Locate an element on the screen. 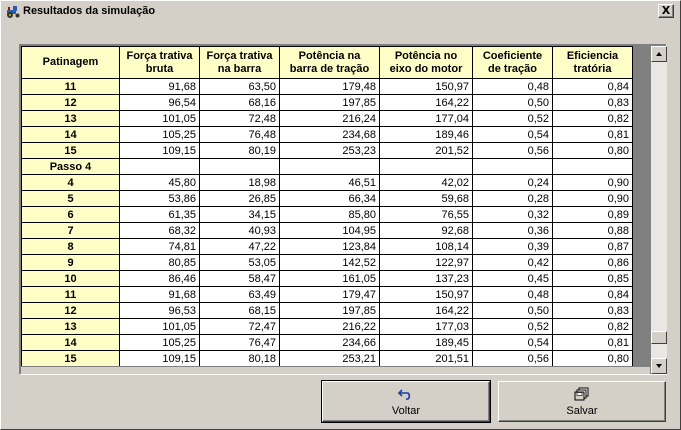 This screenshot has height=430, width=681. row-header-cell: Passo 4 is located at coordinates (70, 166).